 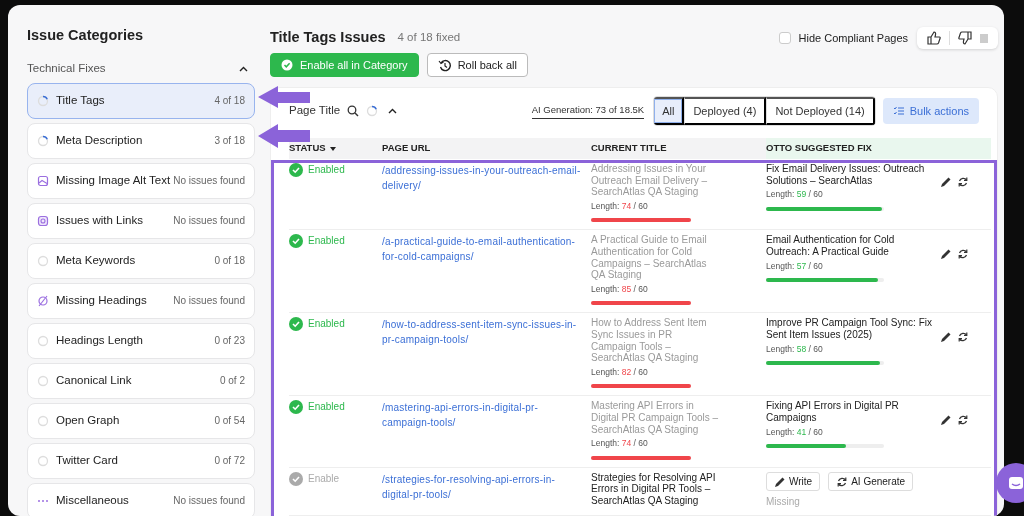 I want to click on issue-count: 0 of 54, so click(x=229, y=421).